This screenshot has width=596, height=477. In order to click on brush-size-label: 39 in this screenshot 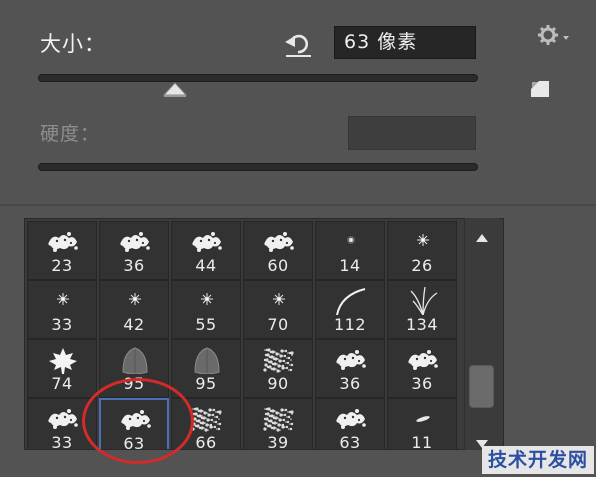, I will do `click(278, 441)`.